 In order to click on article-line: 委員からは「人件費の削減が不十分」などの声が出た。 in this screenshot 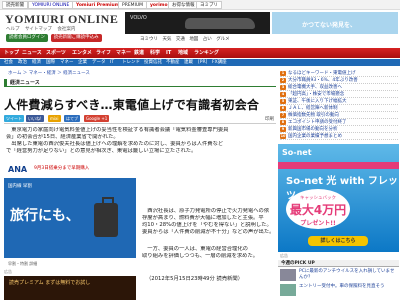, I will do `click(208, 232)`.